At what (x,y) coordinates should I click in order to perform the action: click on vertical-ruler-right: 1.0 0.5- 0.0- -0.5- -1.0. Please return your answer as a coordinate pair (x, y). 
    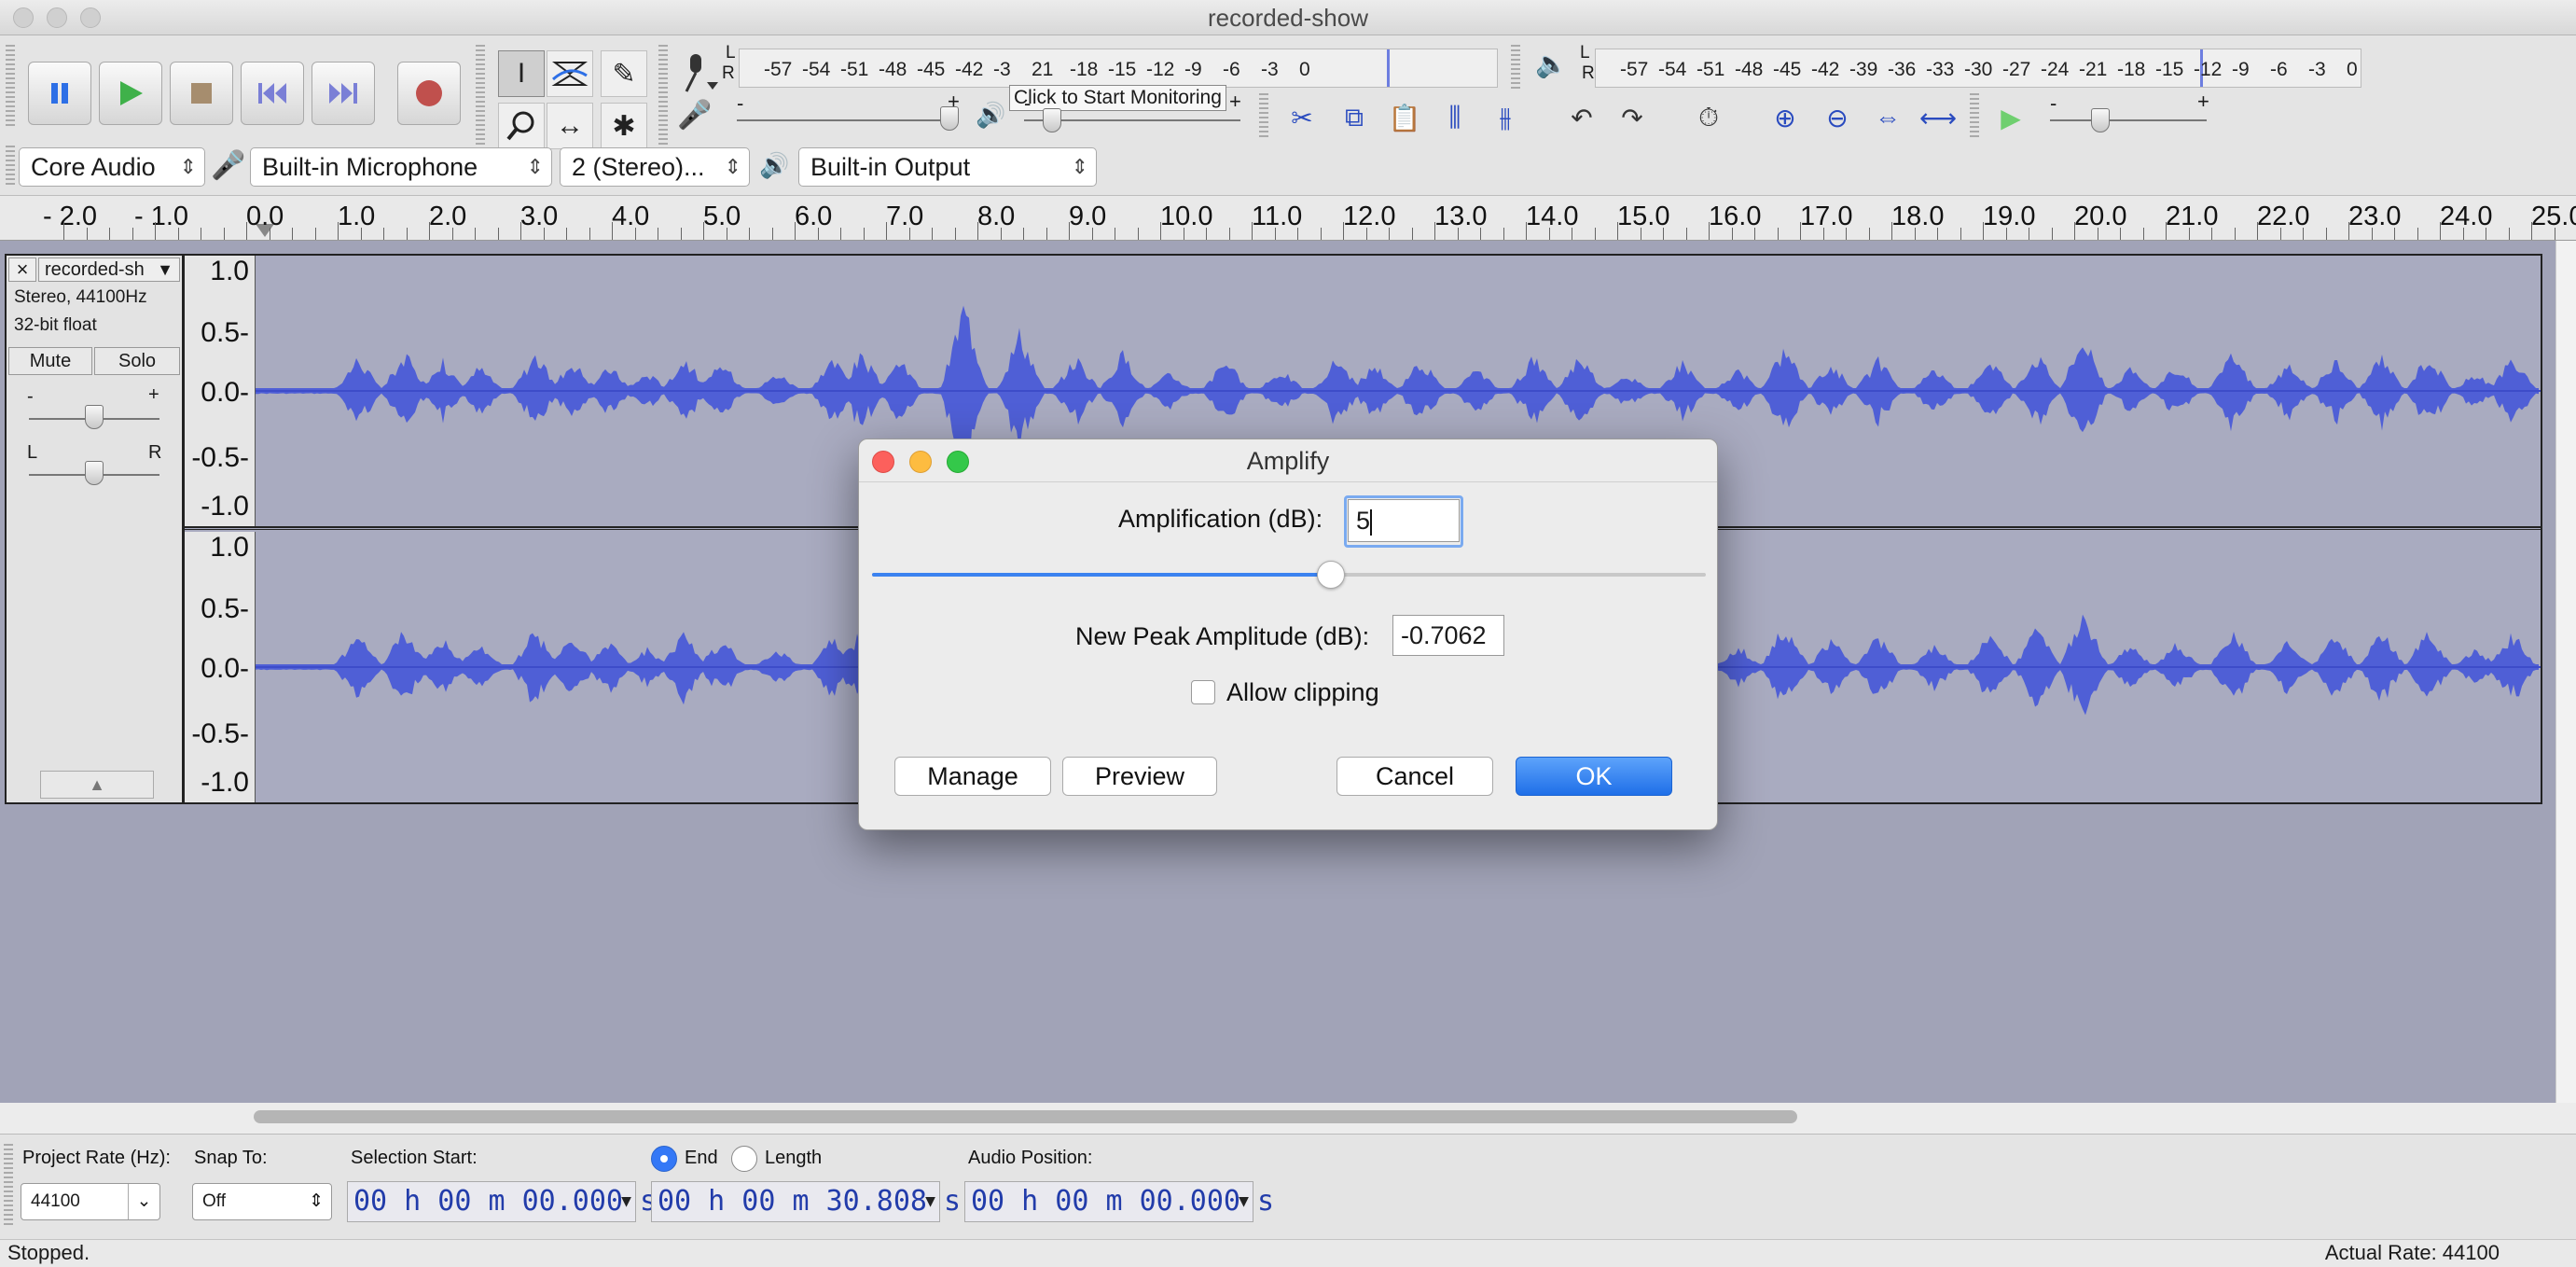
    Looking at the image, I should click on (220, 667).